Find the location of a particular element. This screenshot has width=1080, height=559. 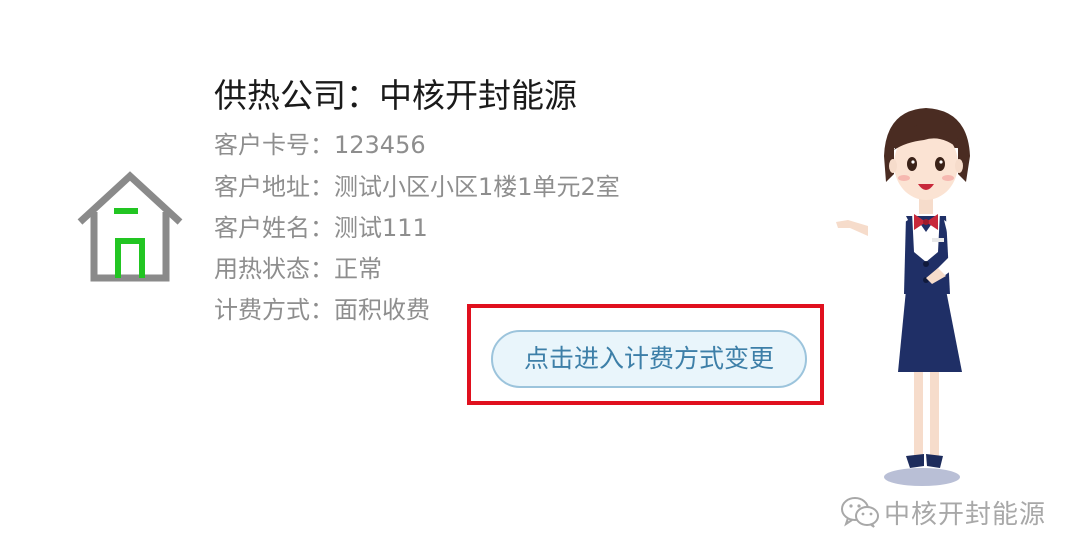

watermark: 中核开封能源 is located at coordinates (943, 512).